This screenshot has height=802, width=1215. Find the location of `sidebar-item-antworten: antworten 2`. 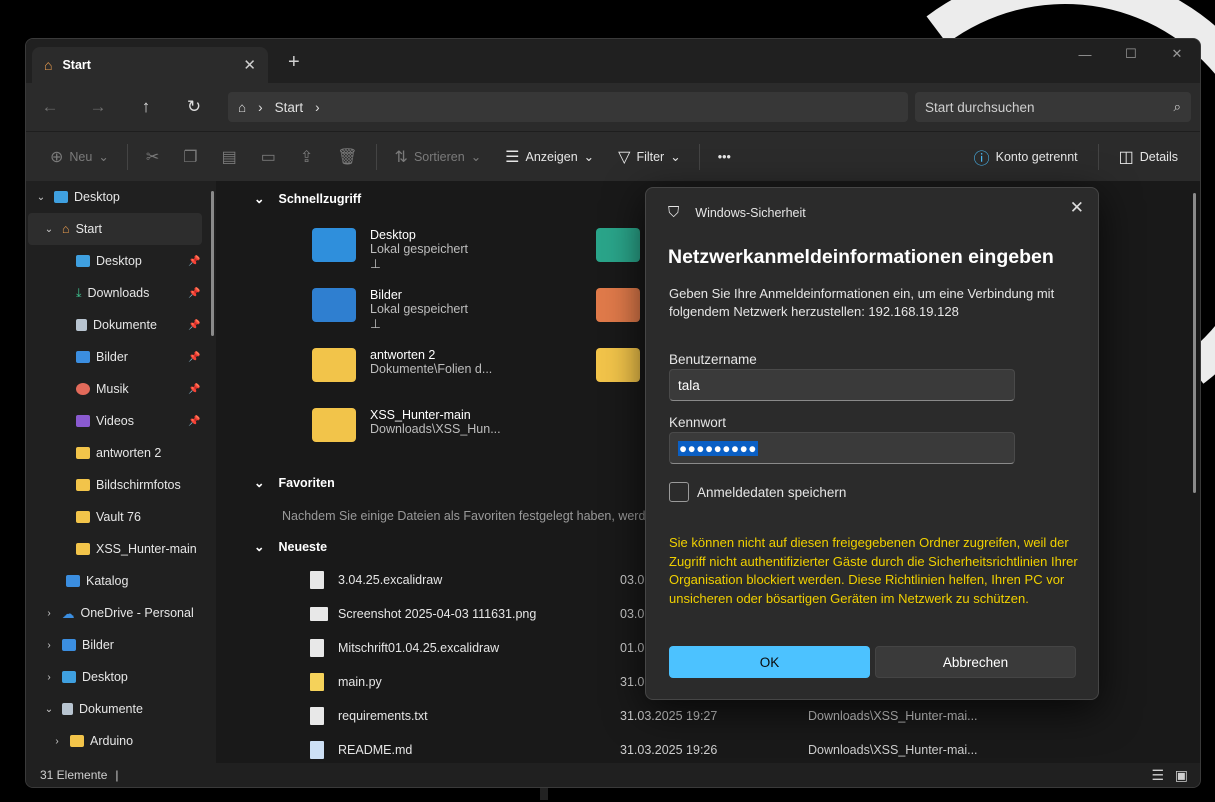

sidebar-item-antworten: antworten 2 is located at coordinates (118, 453).